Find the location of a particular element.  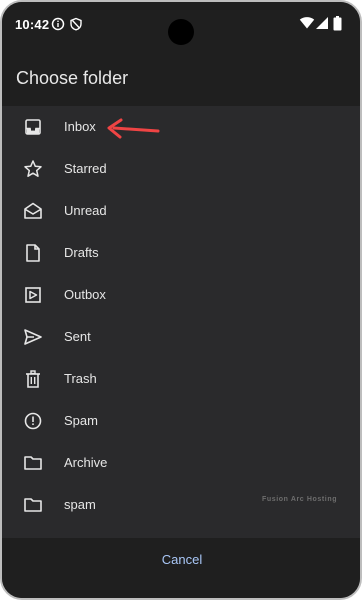

camera-cutout is located at coordinates (181, 32).